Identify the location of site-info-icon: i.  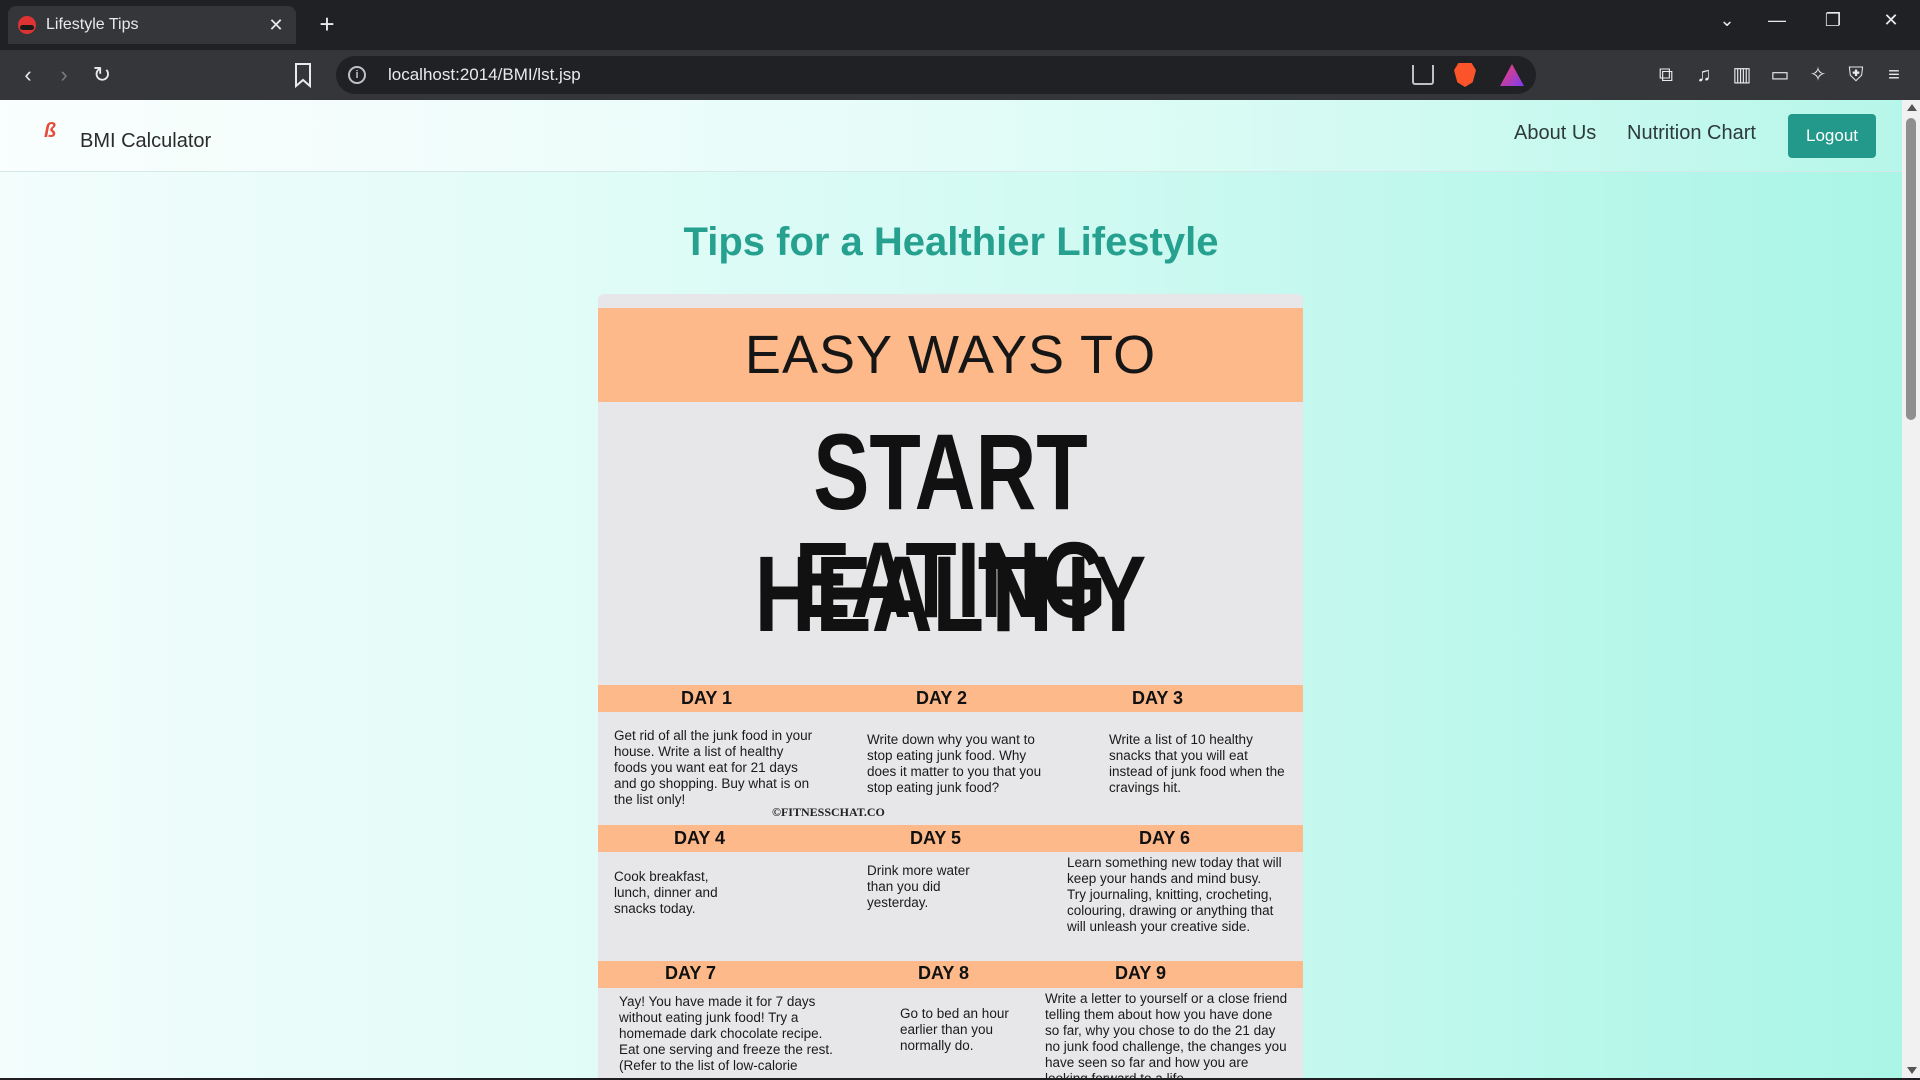
(357, 75).